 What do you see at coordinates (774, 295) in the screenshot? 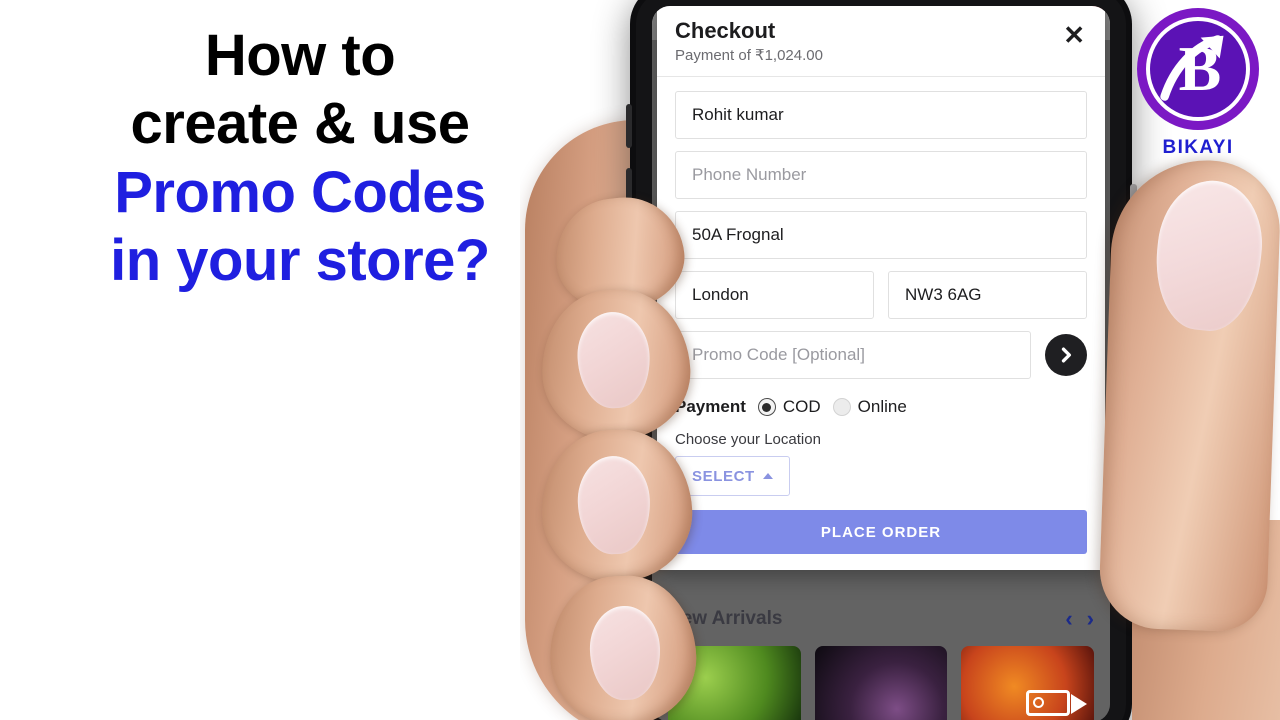
I see `city-field: London` at bounding box center [774, 295].